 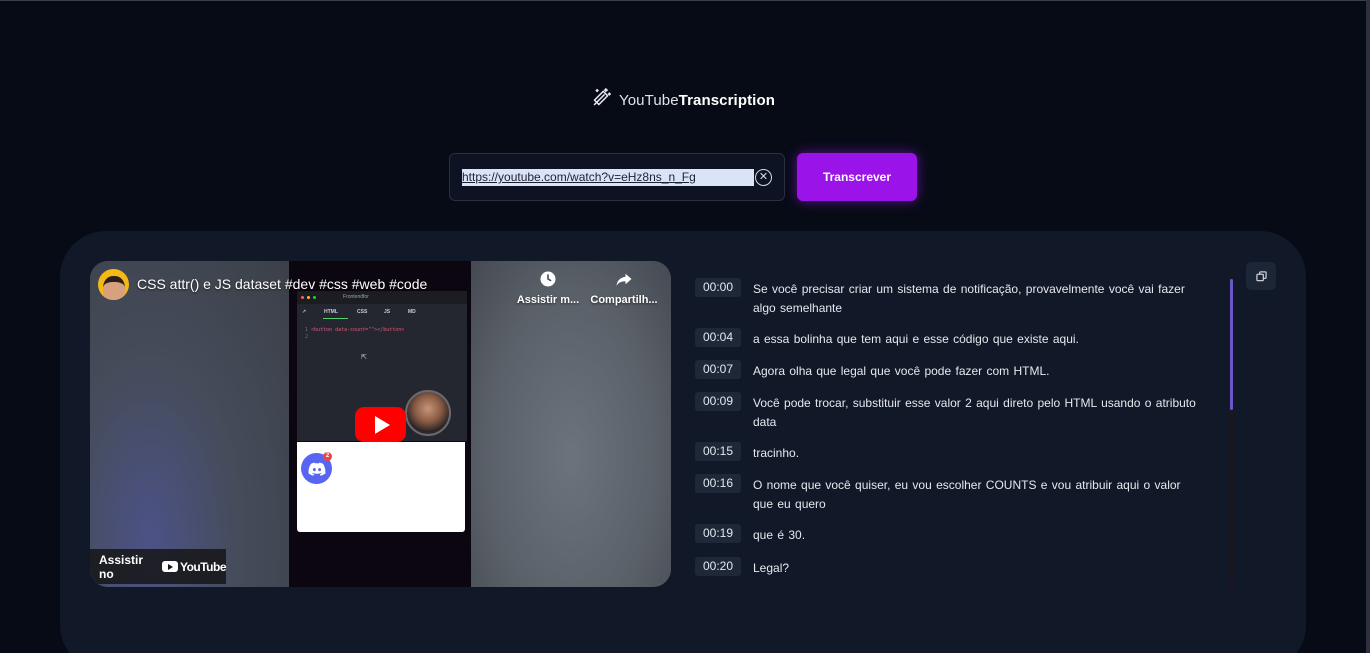 I want to click on notification-badge: 2, so click(x=327, y=456).